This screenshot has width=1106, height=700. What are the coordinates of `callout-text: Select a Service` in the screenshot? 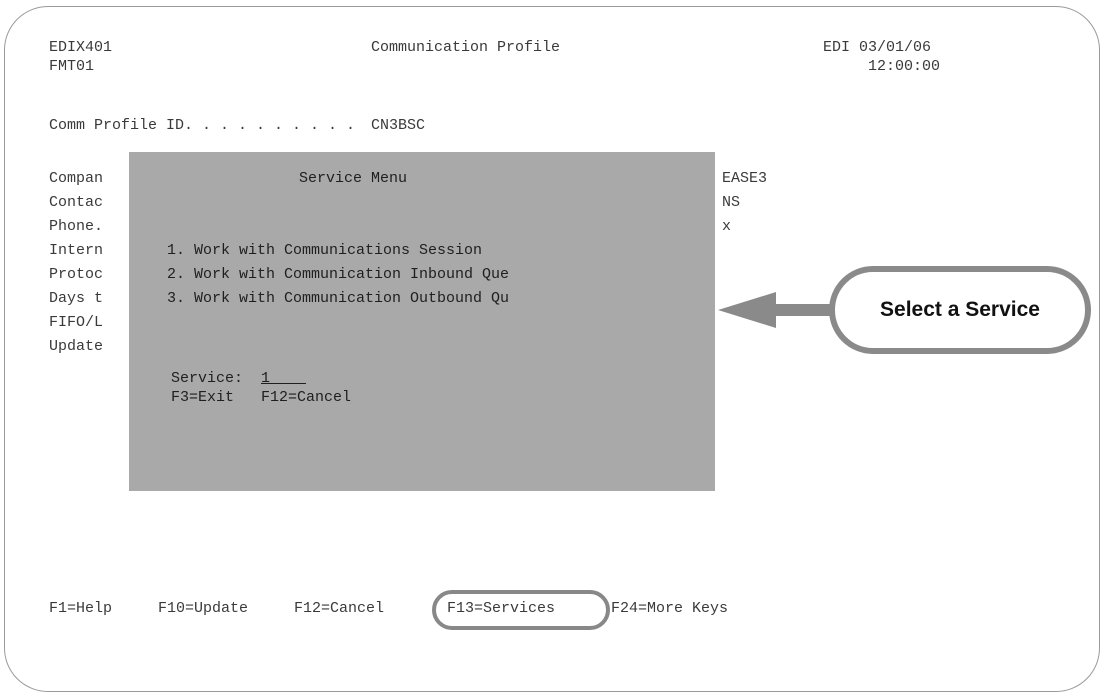 It's located at (960, 309).